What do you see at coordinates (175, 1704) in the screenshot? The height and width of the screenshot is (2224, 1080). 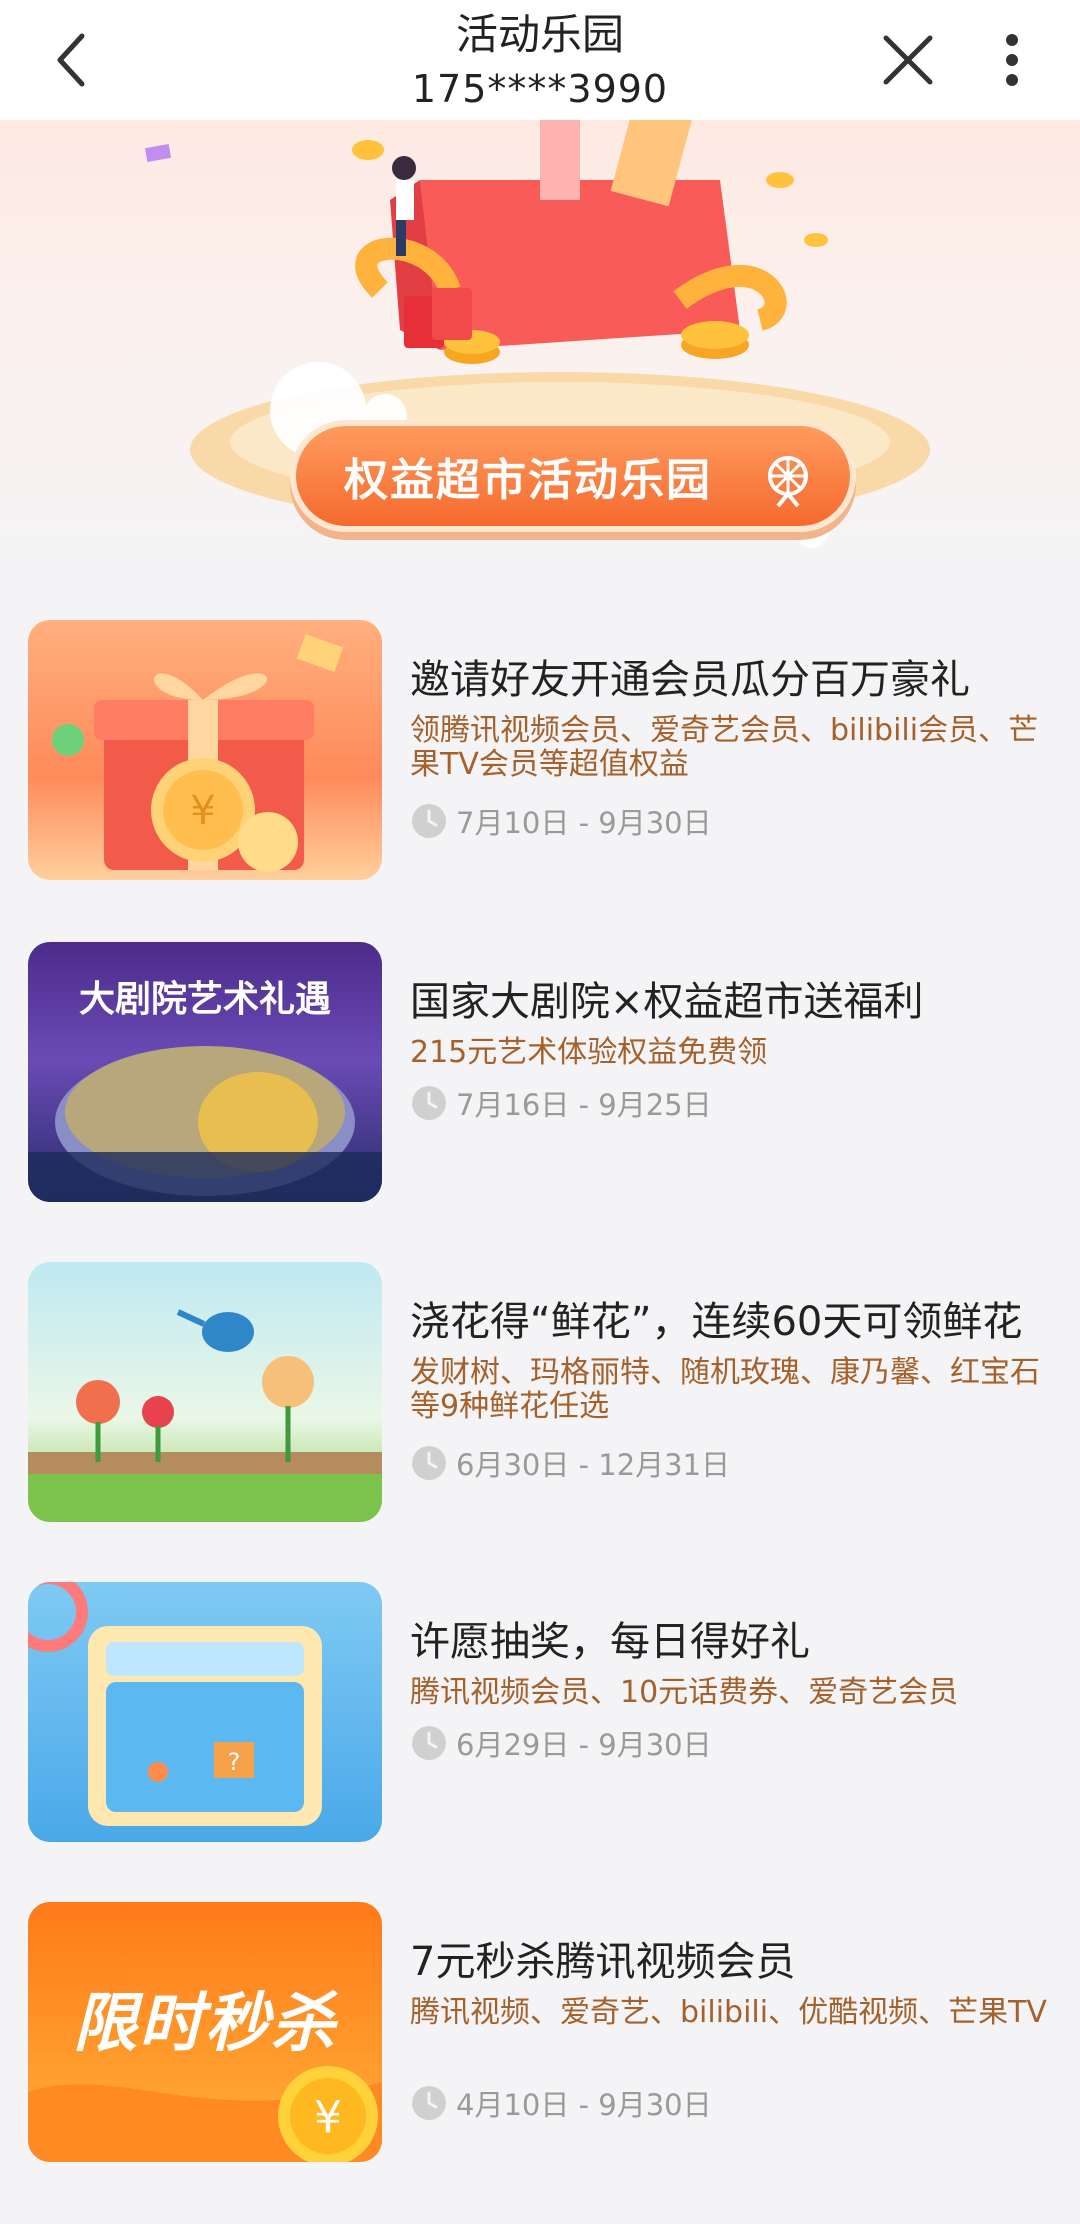 I see `claw-machine-illustration: ?` at bounding box center [175, 1704].